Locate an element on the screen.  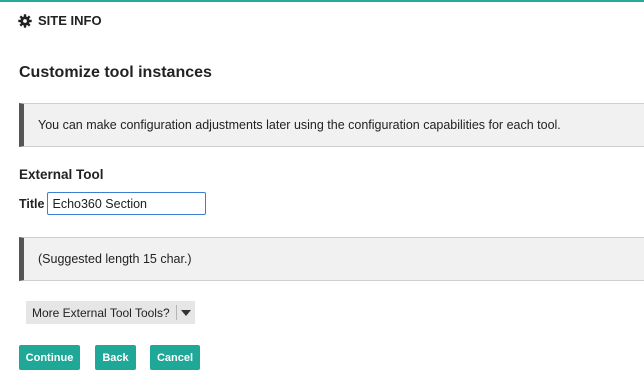
suggested-length-text: (Suggested length 15 char.) is located at coordinates (115, 259).